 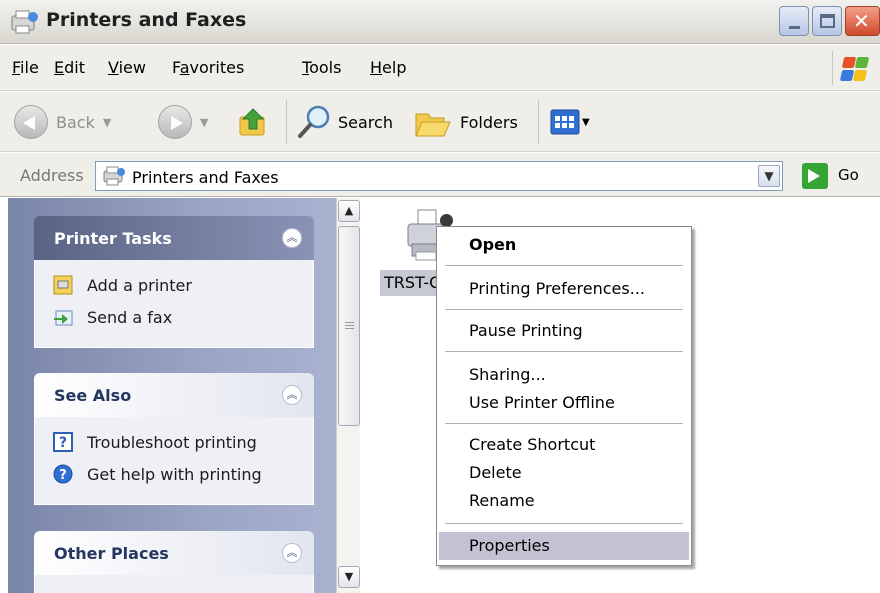 I want to click on menu-file: File, so click(x=25, y=67).